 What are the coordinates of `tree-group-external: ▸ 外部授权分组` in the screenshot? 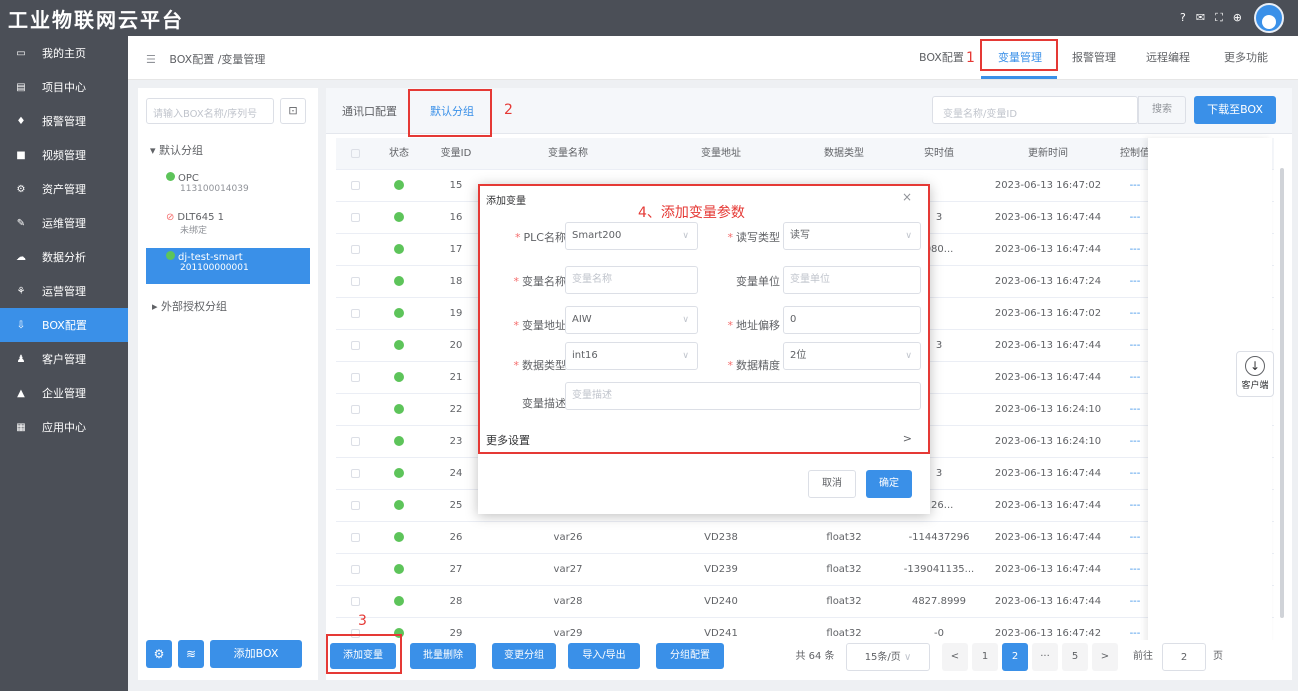 It's located at (189, 306).